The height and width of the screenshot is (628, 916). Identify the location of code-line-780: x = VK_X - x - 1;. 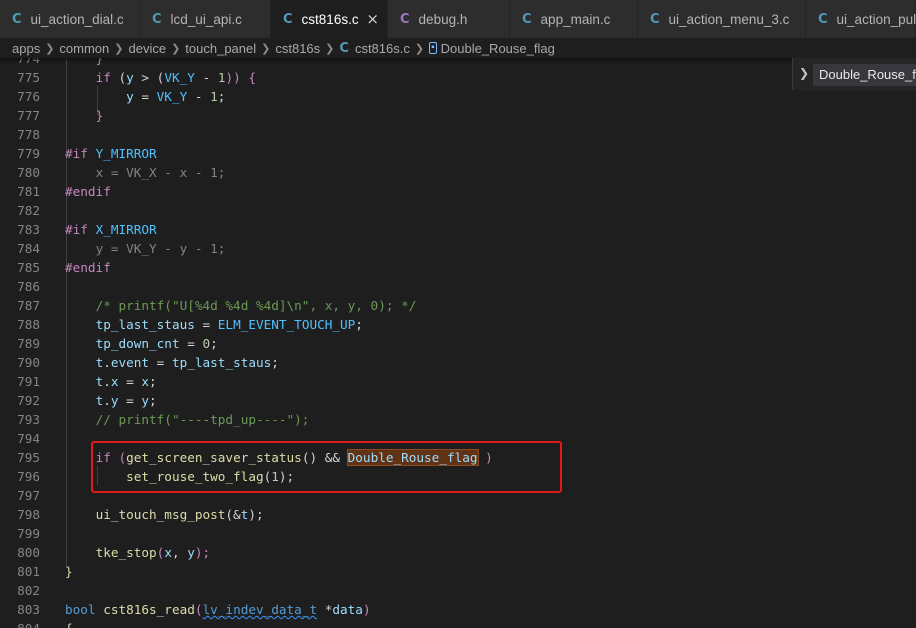
(160, 172).